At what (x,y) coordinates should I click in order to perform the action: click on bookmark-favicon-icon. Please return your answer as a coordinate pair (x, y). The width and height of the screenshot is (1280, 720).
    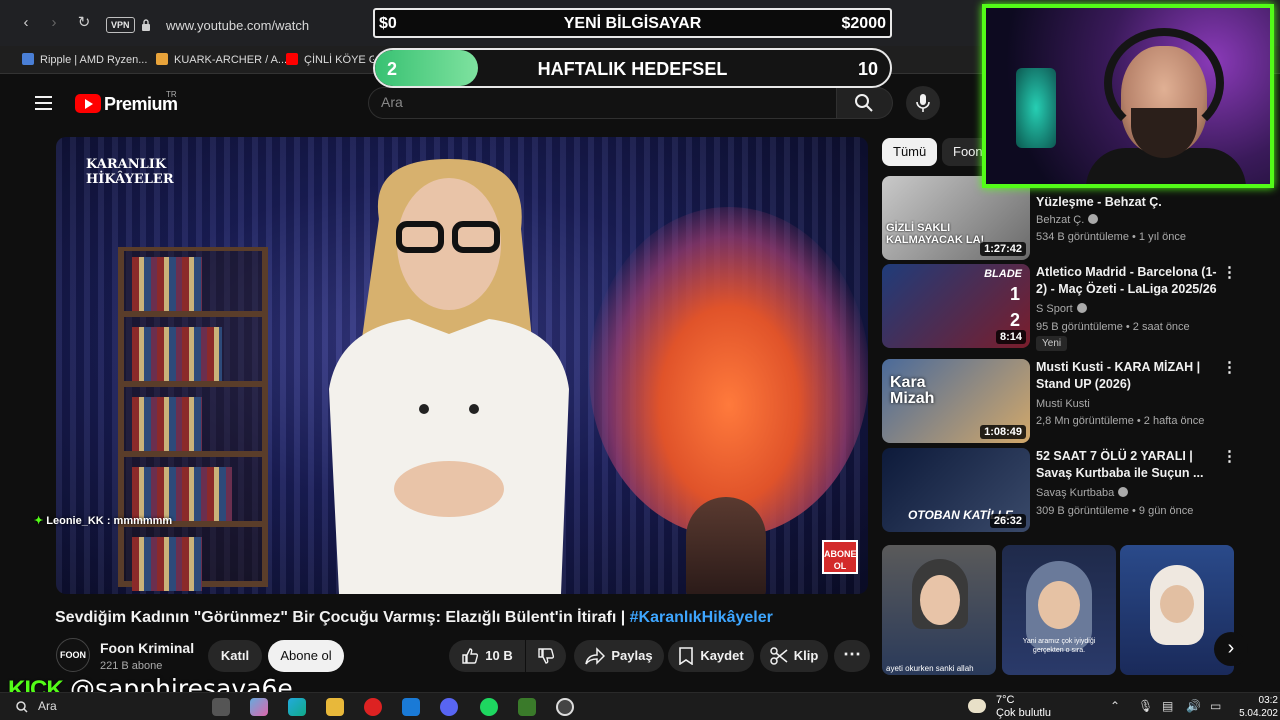
    Looking at the image, I should click on (162, 59).